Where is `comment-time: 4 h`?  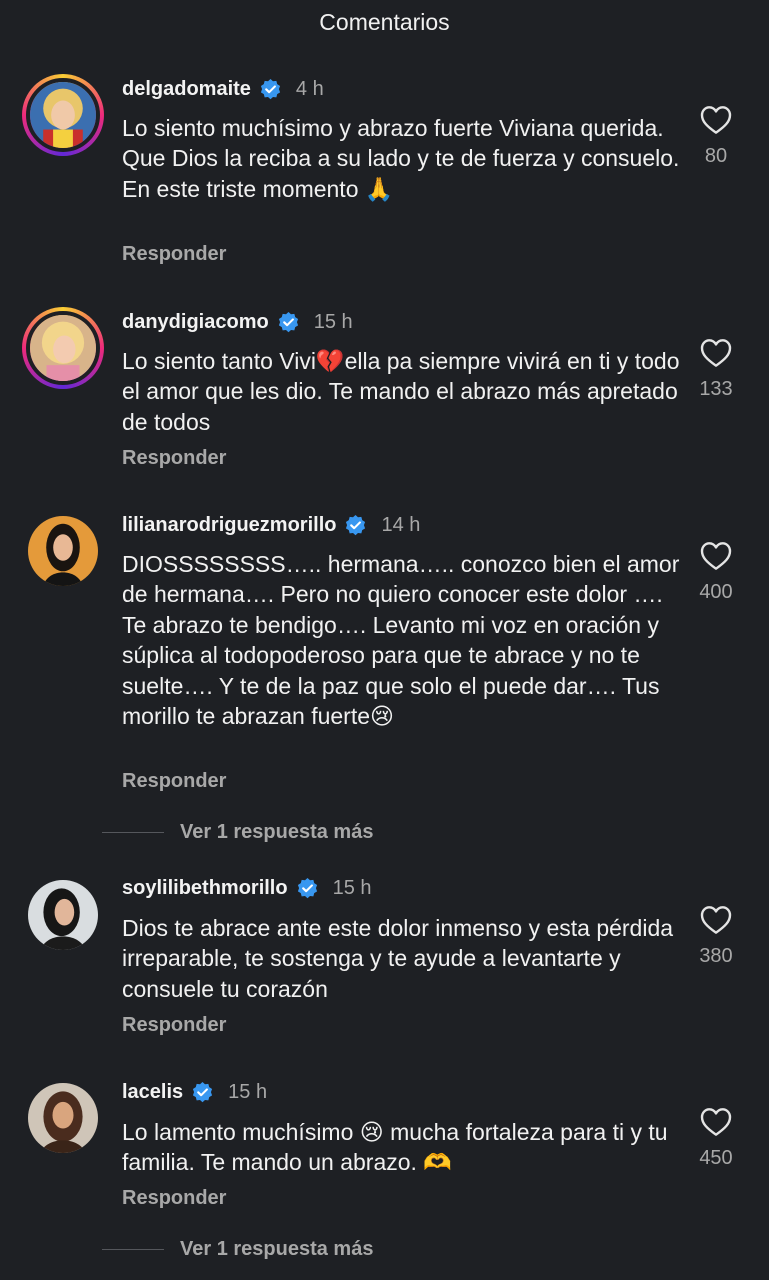 comment-time: 4 h is located at coordinates (309, 88).